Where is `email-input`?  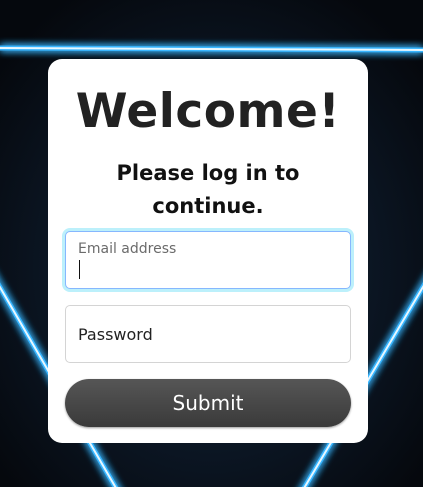 email-input is located at coordinates (208, 260).